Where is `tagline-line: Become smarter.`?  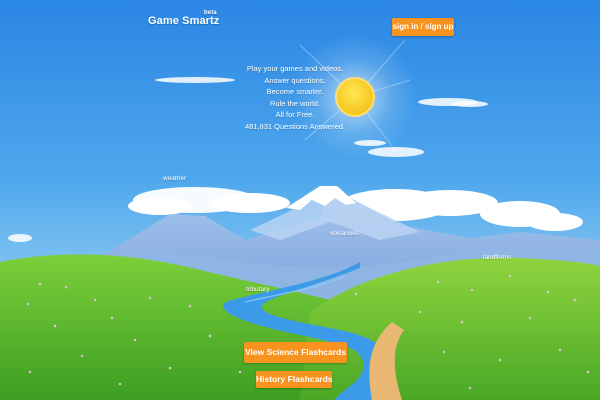 tagline-line: Become smarter. is located at coordinates (295, 92).